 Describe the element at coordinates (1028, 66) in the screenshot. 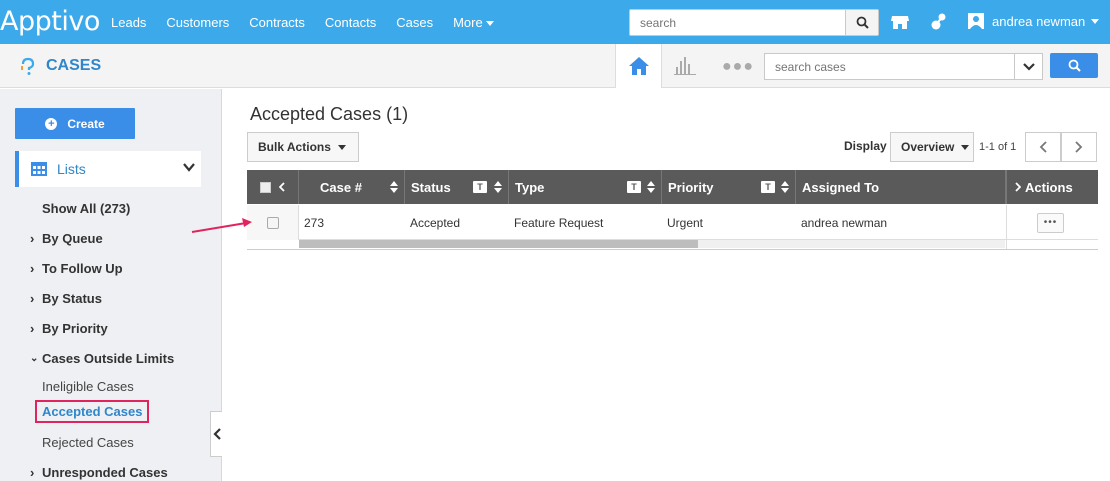

I see `search-options-dropdown` at that location.